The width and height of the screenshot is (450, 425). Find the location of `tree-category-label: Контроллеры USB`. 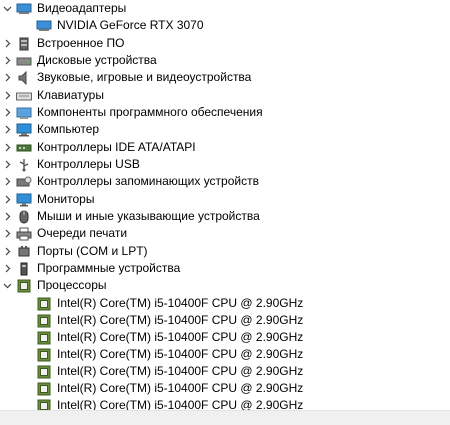

tree-category-label: Контроллеры USB is located at coordinates (88, 164).